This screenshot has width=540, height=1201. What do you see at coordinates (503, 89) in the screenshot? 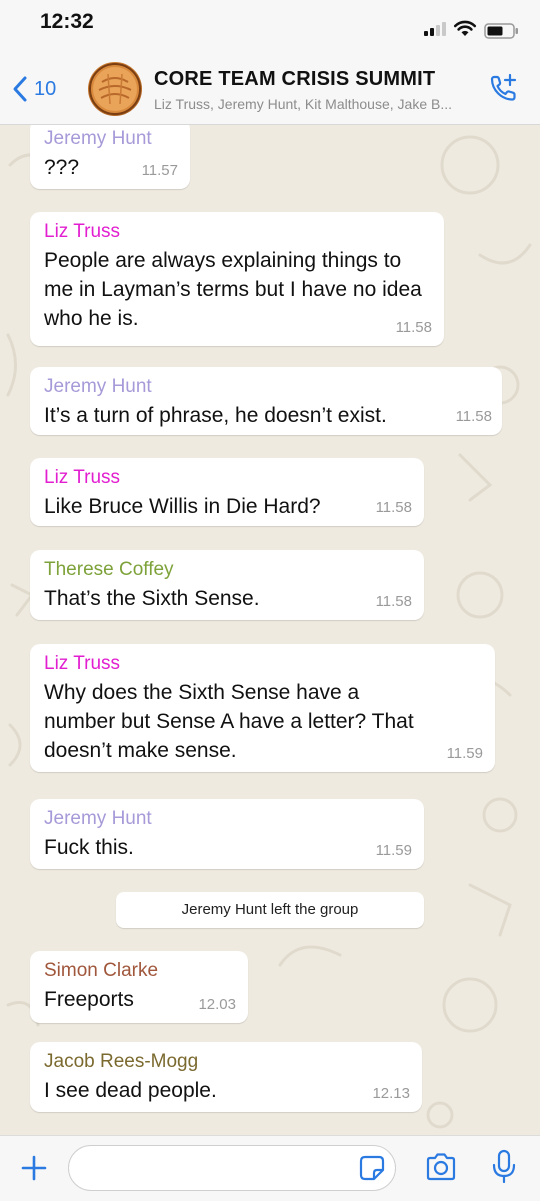
I see `add-call-icon` at bounding box center [503, 89].